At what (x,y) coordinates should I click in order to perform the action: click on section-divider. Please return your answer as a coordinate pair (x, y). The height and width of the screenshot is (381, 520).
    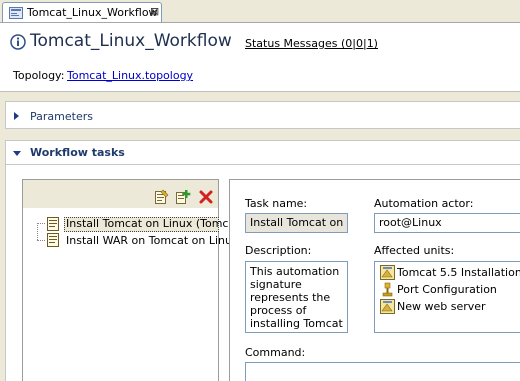
    Looking at the image, I should click on (263, 164).